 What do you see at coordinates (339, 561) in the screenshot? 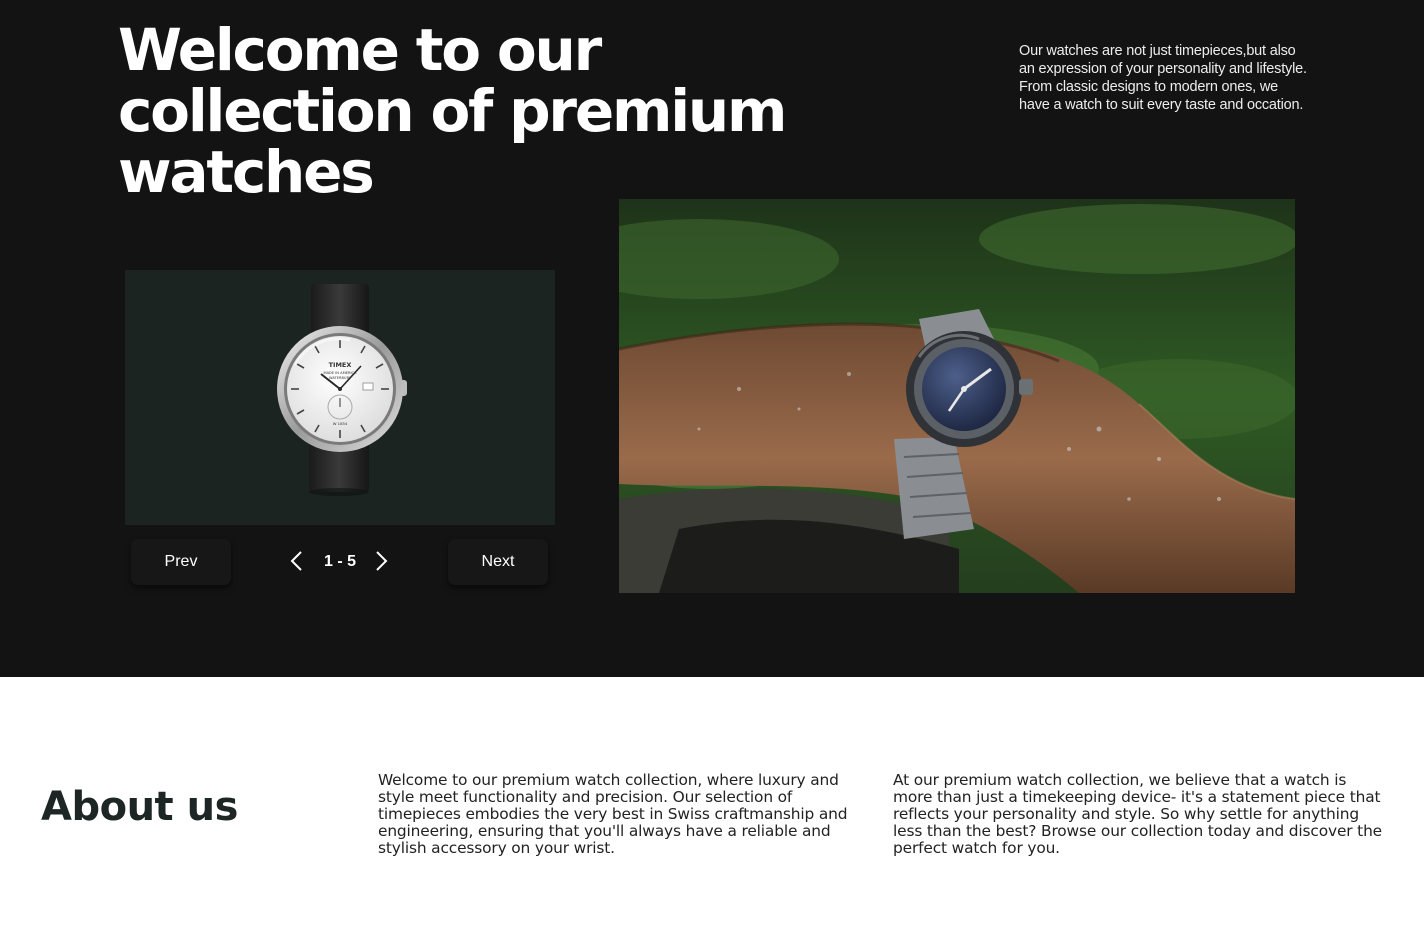
I see `carousel-pager: 1 - 5` at bounding box center [339, 561].